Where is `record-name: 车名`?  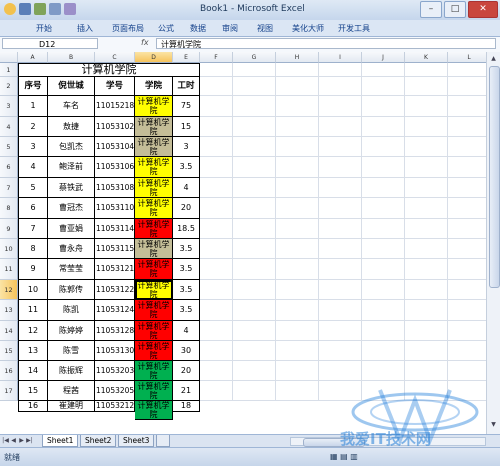 record-name: 车名 is located at coordinates (71, 106).